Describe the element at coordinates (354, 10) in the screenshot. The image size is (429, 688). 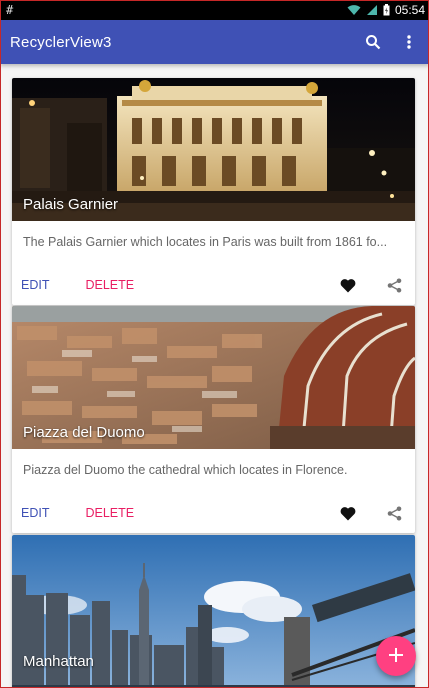
I see `wifi-icon` at that location.